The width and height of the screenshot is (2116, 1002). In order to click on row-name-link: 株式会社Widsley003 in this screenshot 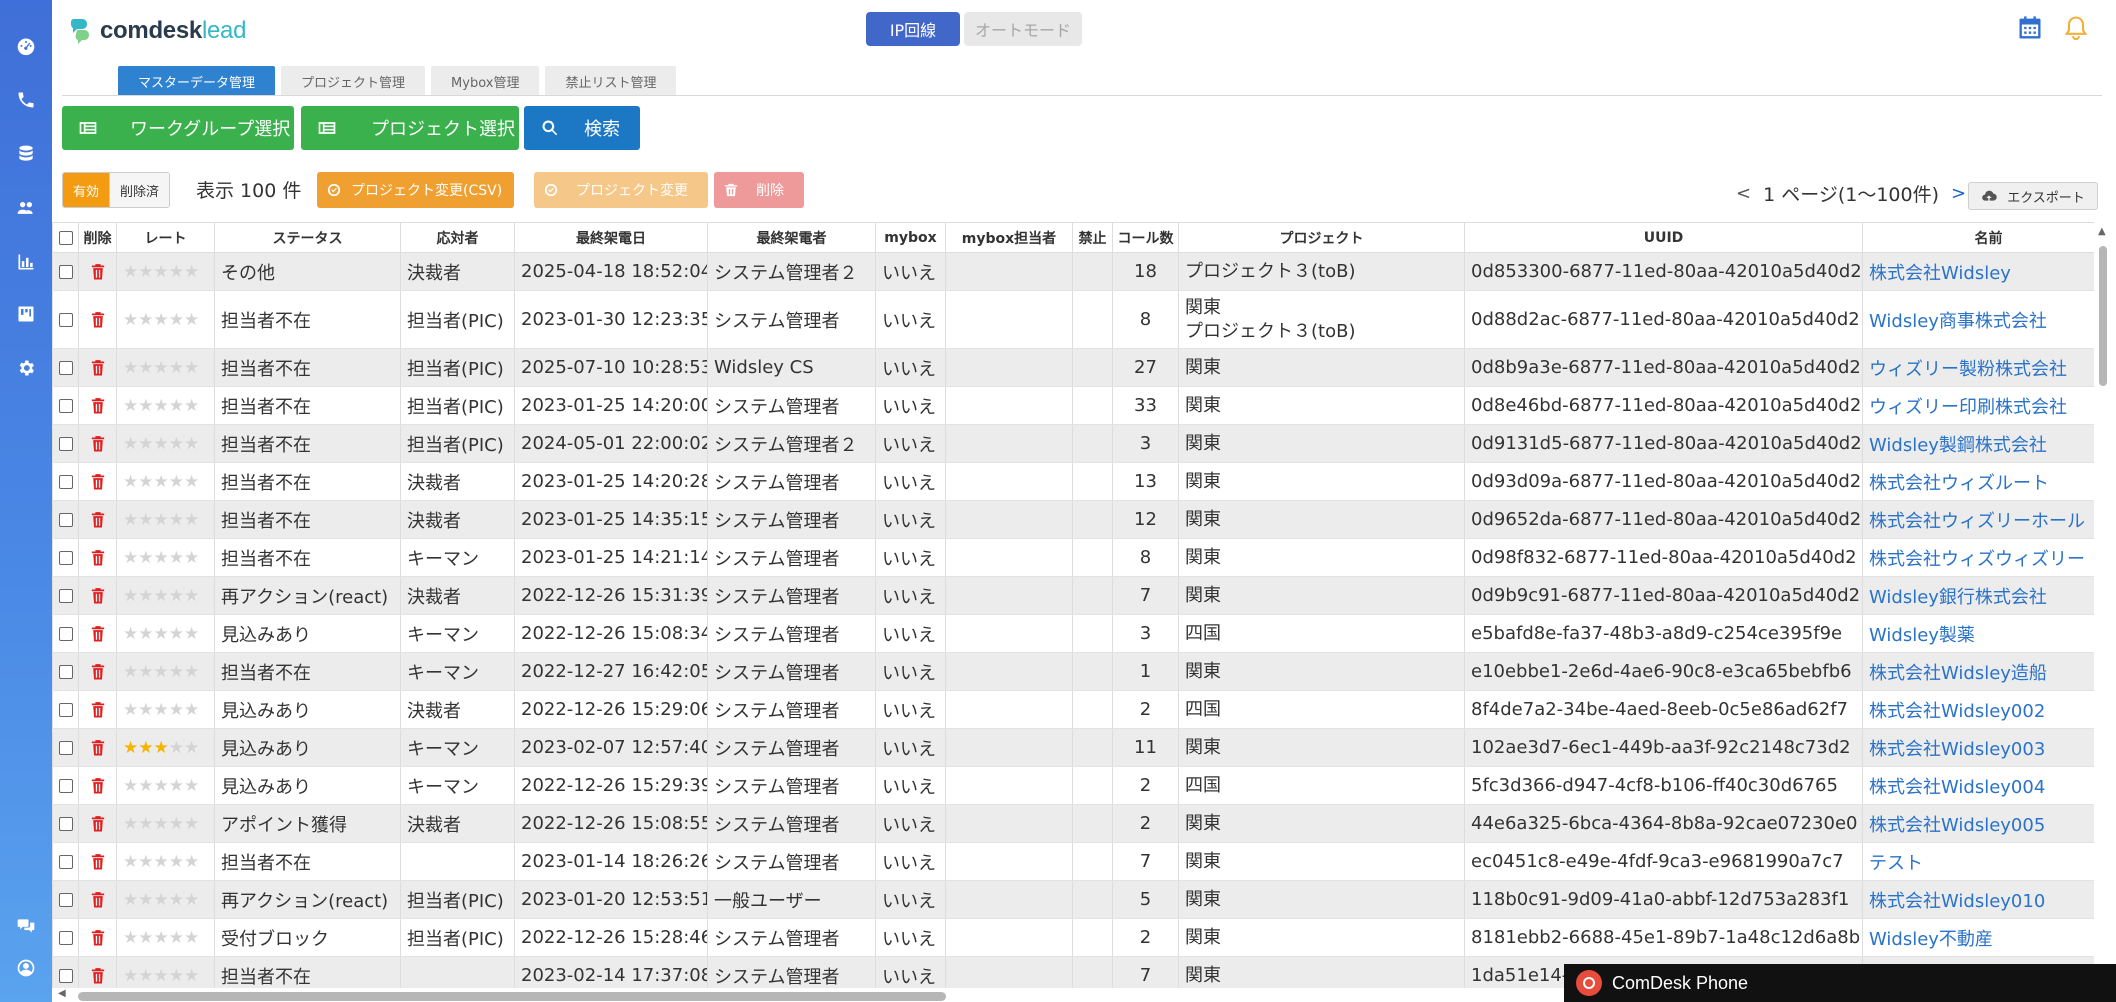, I will do `click(1978, 747)`.